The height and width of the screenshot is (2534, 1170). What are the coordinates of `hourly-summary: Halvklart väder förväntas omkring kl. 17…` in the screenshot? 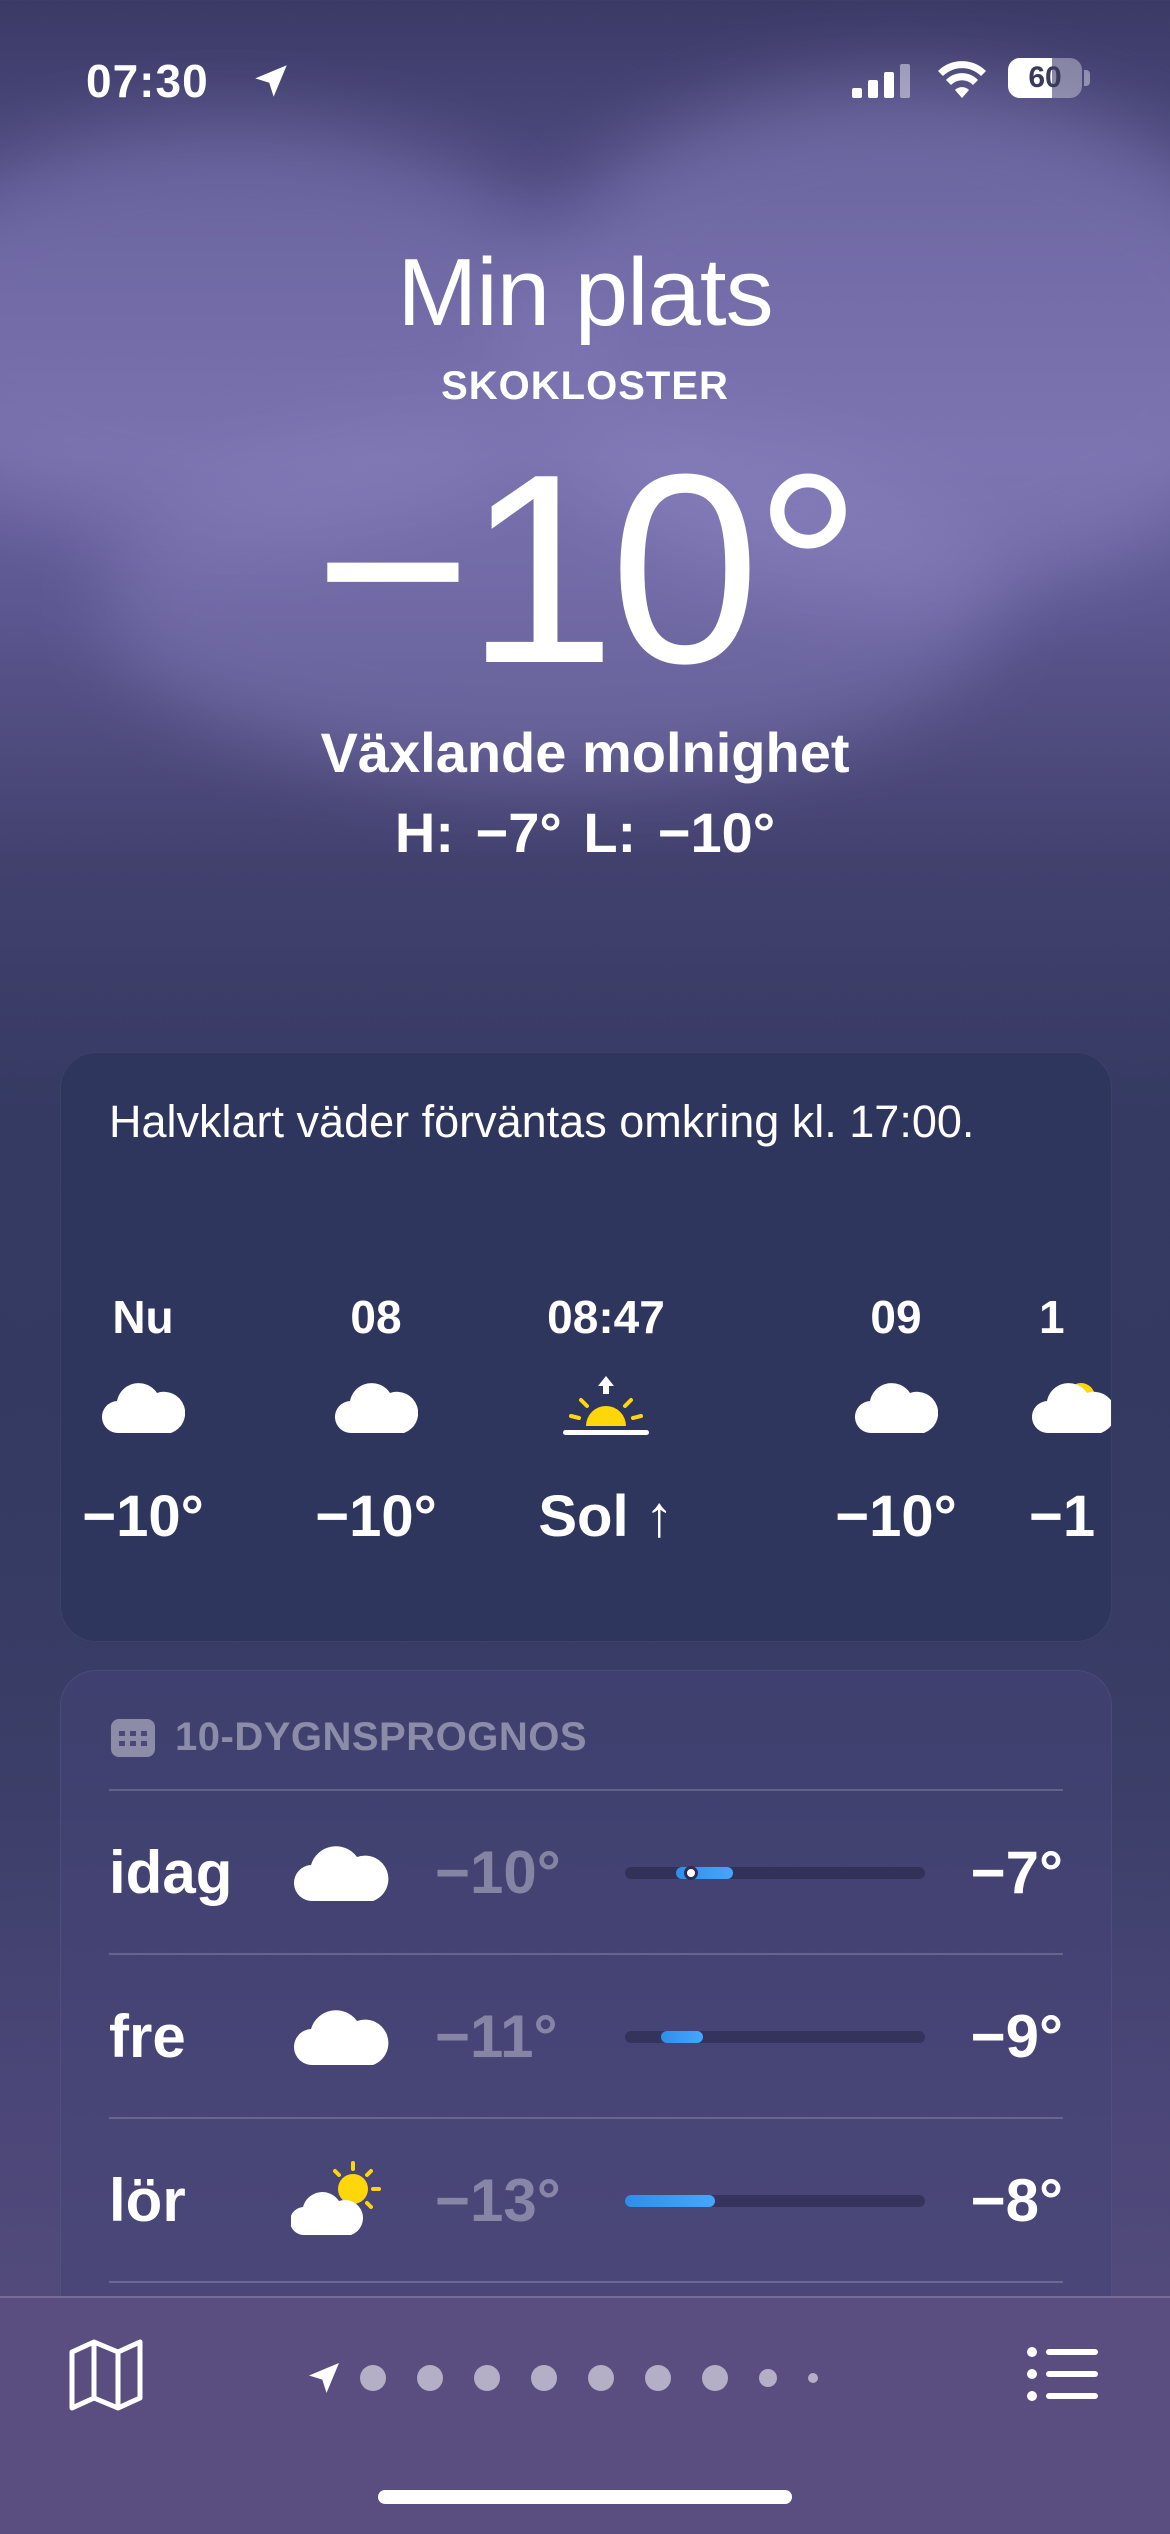 It's located at (542, 1121).